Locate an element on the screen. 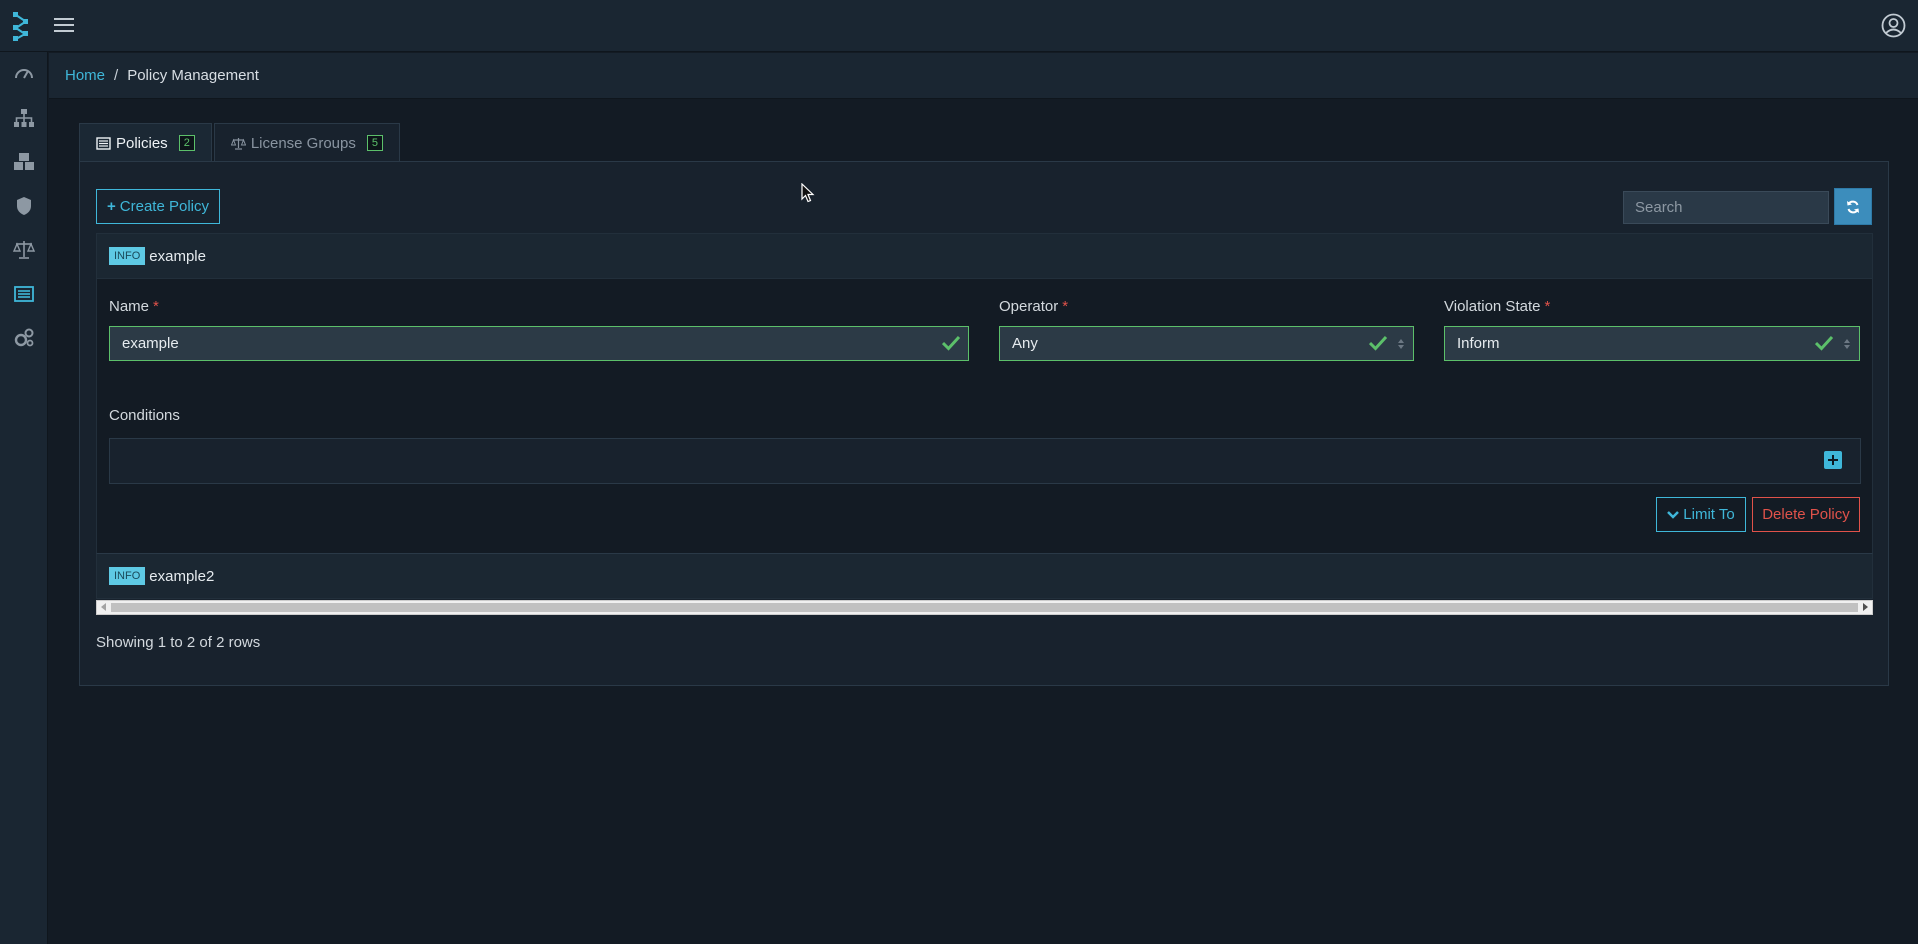  scroll-left-arrow-icon is located at coordinates (103, 607).